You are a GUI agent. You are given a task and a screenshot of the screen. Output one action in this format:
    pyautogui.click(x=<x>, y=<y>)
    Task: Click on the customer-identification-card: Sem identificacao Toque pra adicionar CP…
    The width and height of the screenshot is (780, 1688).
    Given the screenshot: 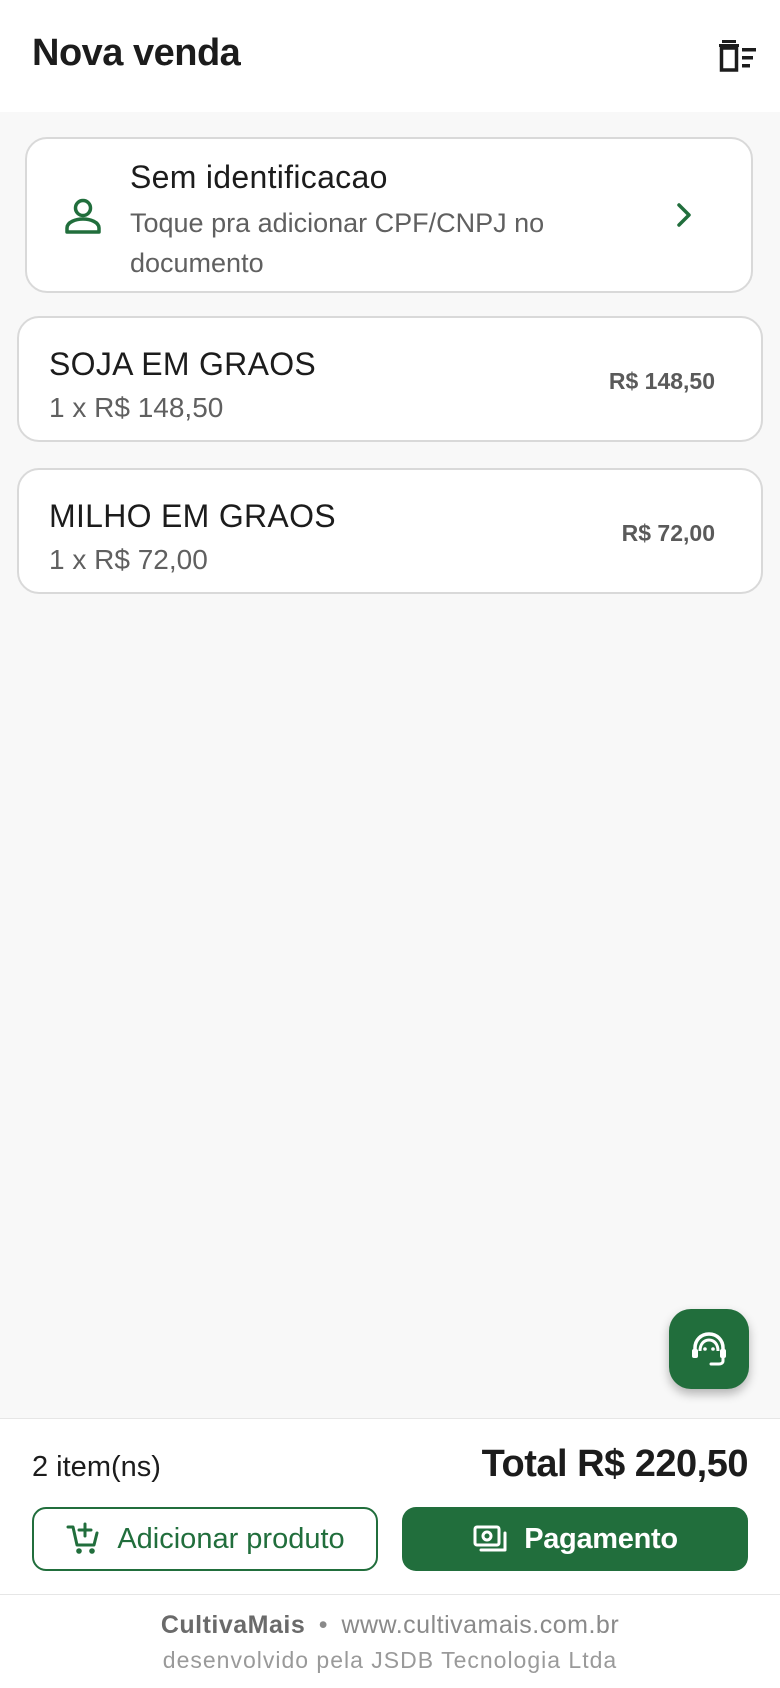 What is the action you would take?
    pyautogui.click(x=389, y=215)
    